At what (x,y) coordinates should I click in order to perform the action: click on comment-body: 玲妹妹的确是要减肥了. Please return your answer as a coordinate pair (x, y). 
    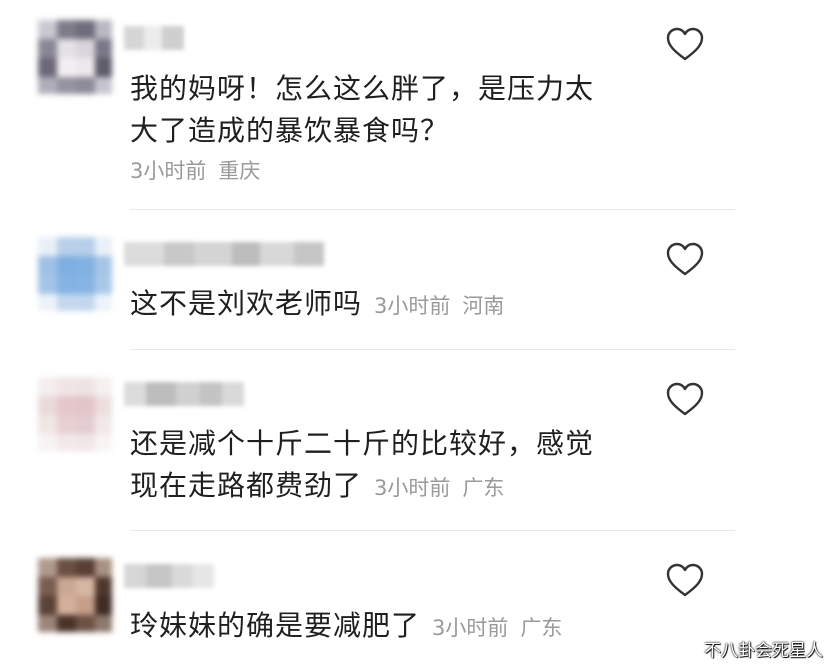
    Looking at the image, I should click on (275, 625).